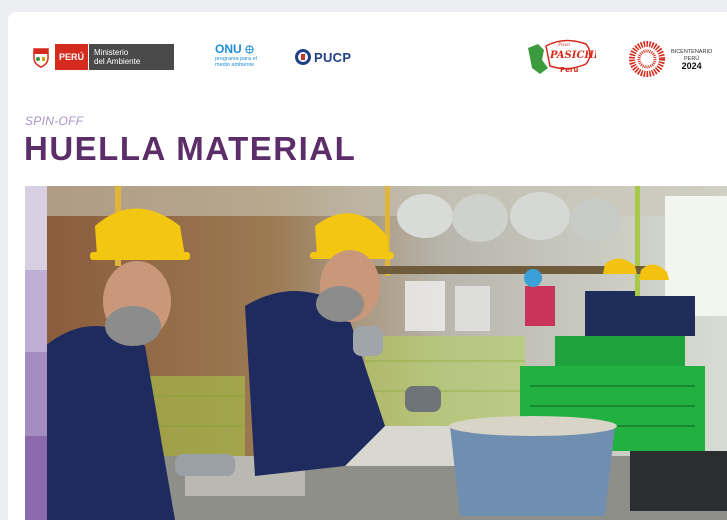 The image size is (727, 520). What do you see at coordinates (246, 55) in the screenshot?
I see `onu-logo: ONU programa para el medio ambiente` at bounding box center [246, 55].